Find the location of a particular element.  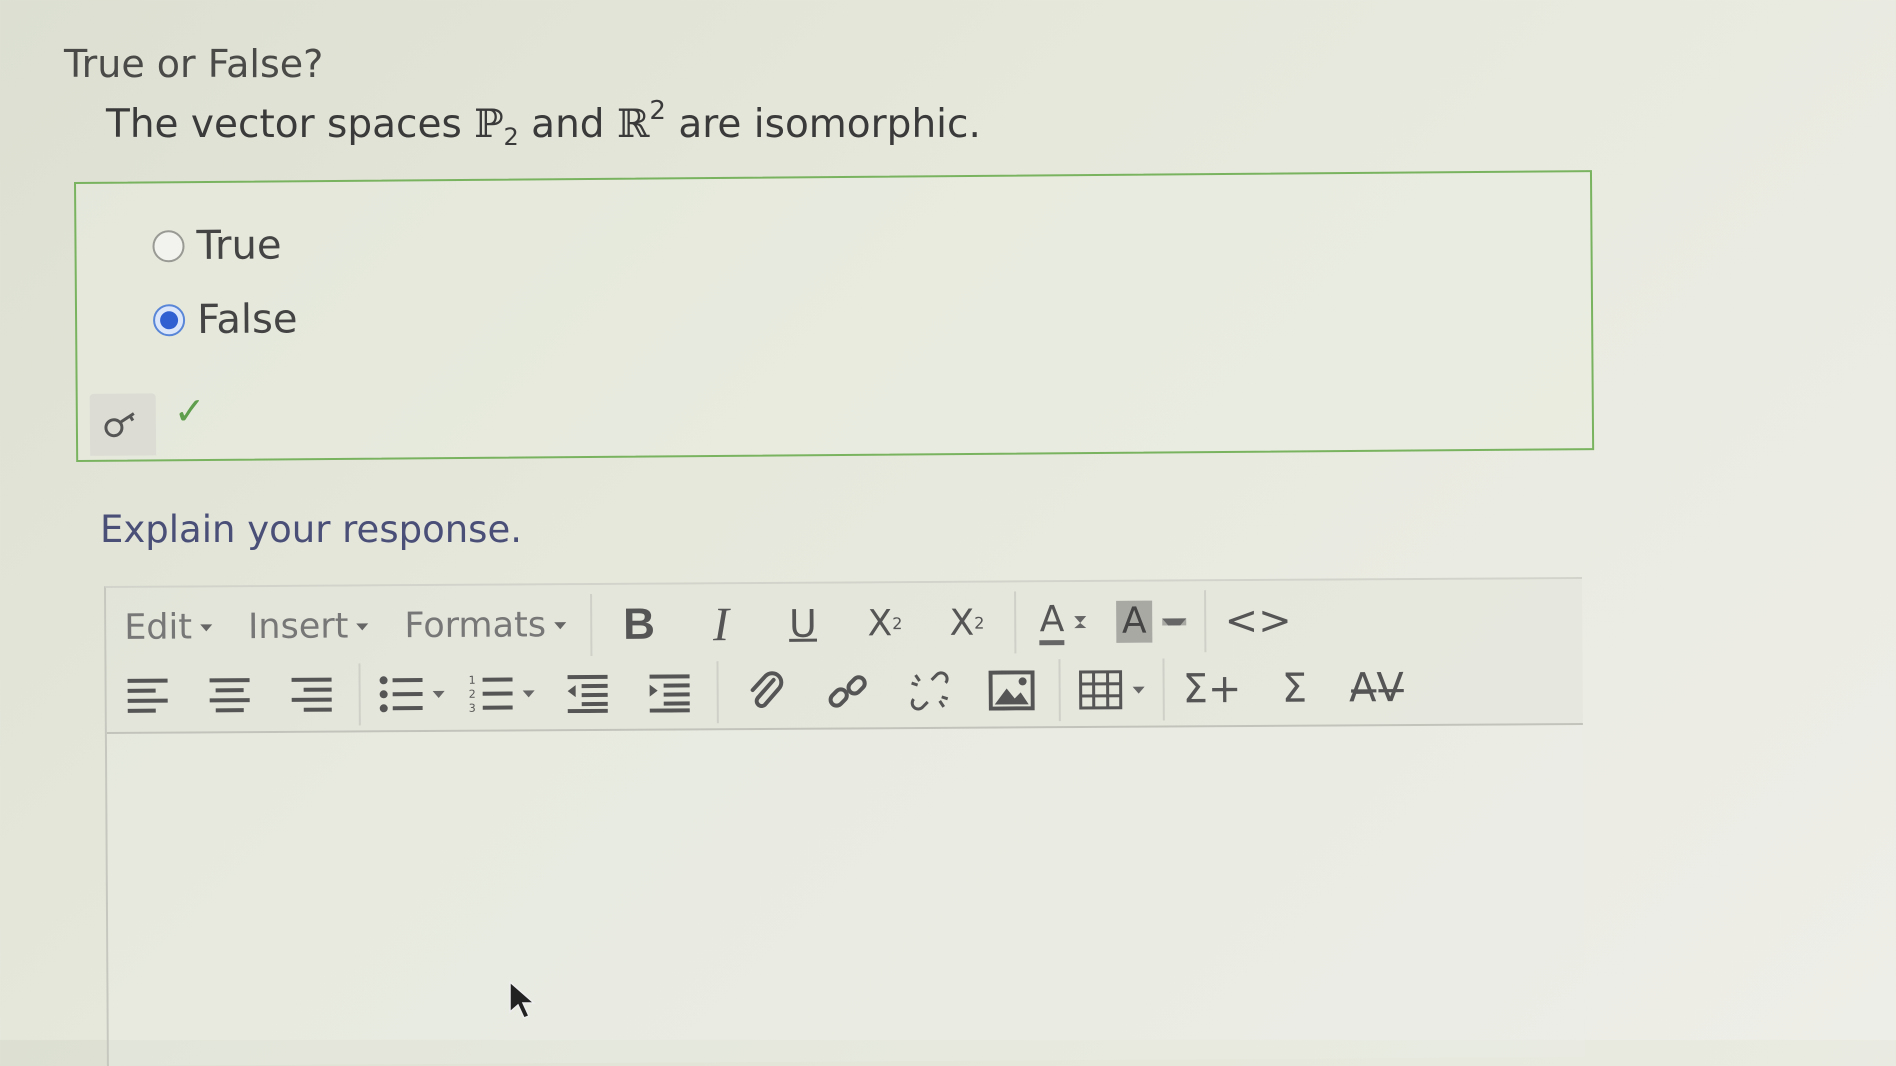

font-color-button: A is located at coordinates (1063, 622).